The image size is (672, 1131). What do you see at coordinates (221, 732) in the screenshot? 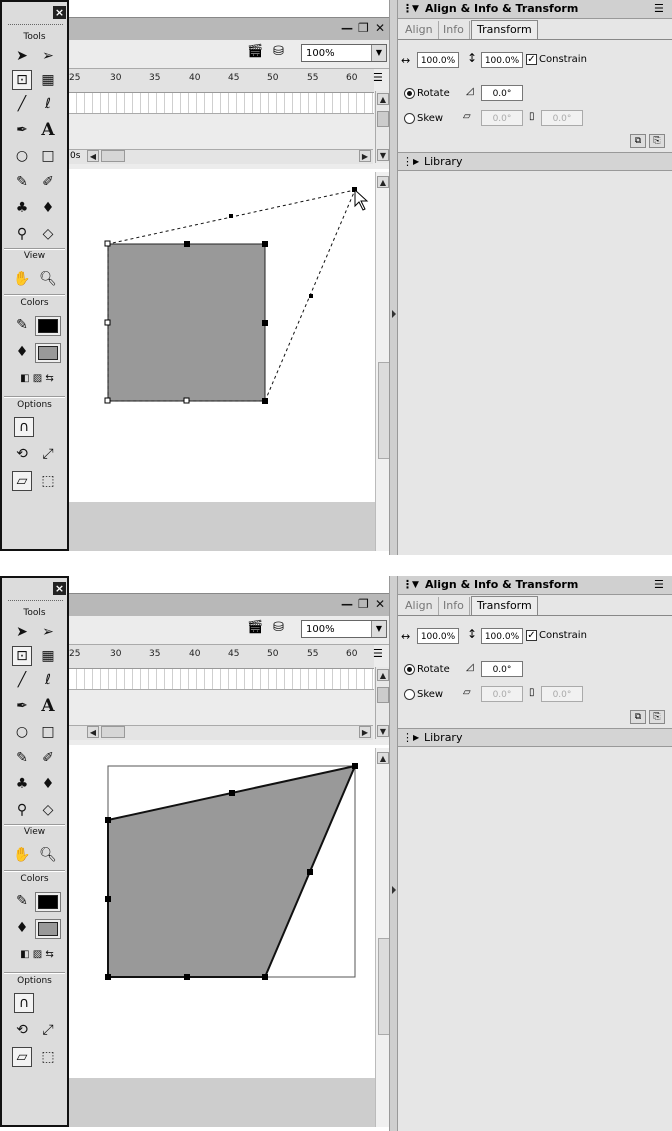
I see `timeline-hscroll: ◀ ▶` at bounding box center [221, 732].